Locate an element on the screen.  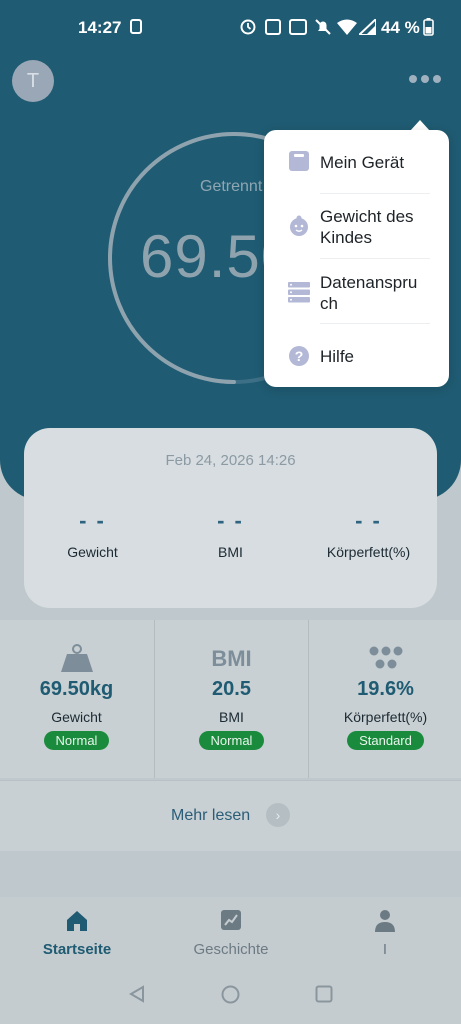
chevron-right-icon: › is located at coordinates (278, 815).